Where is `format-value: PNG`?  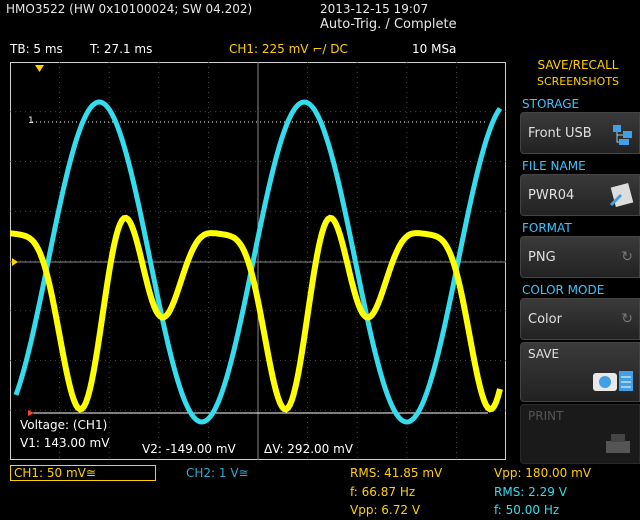
format-value: PNG is located at coordinates (542, 257).